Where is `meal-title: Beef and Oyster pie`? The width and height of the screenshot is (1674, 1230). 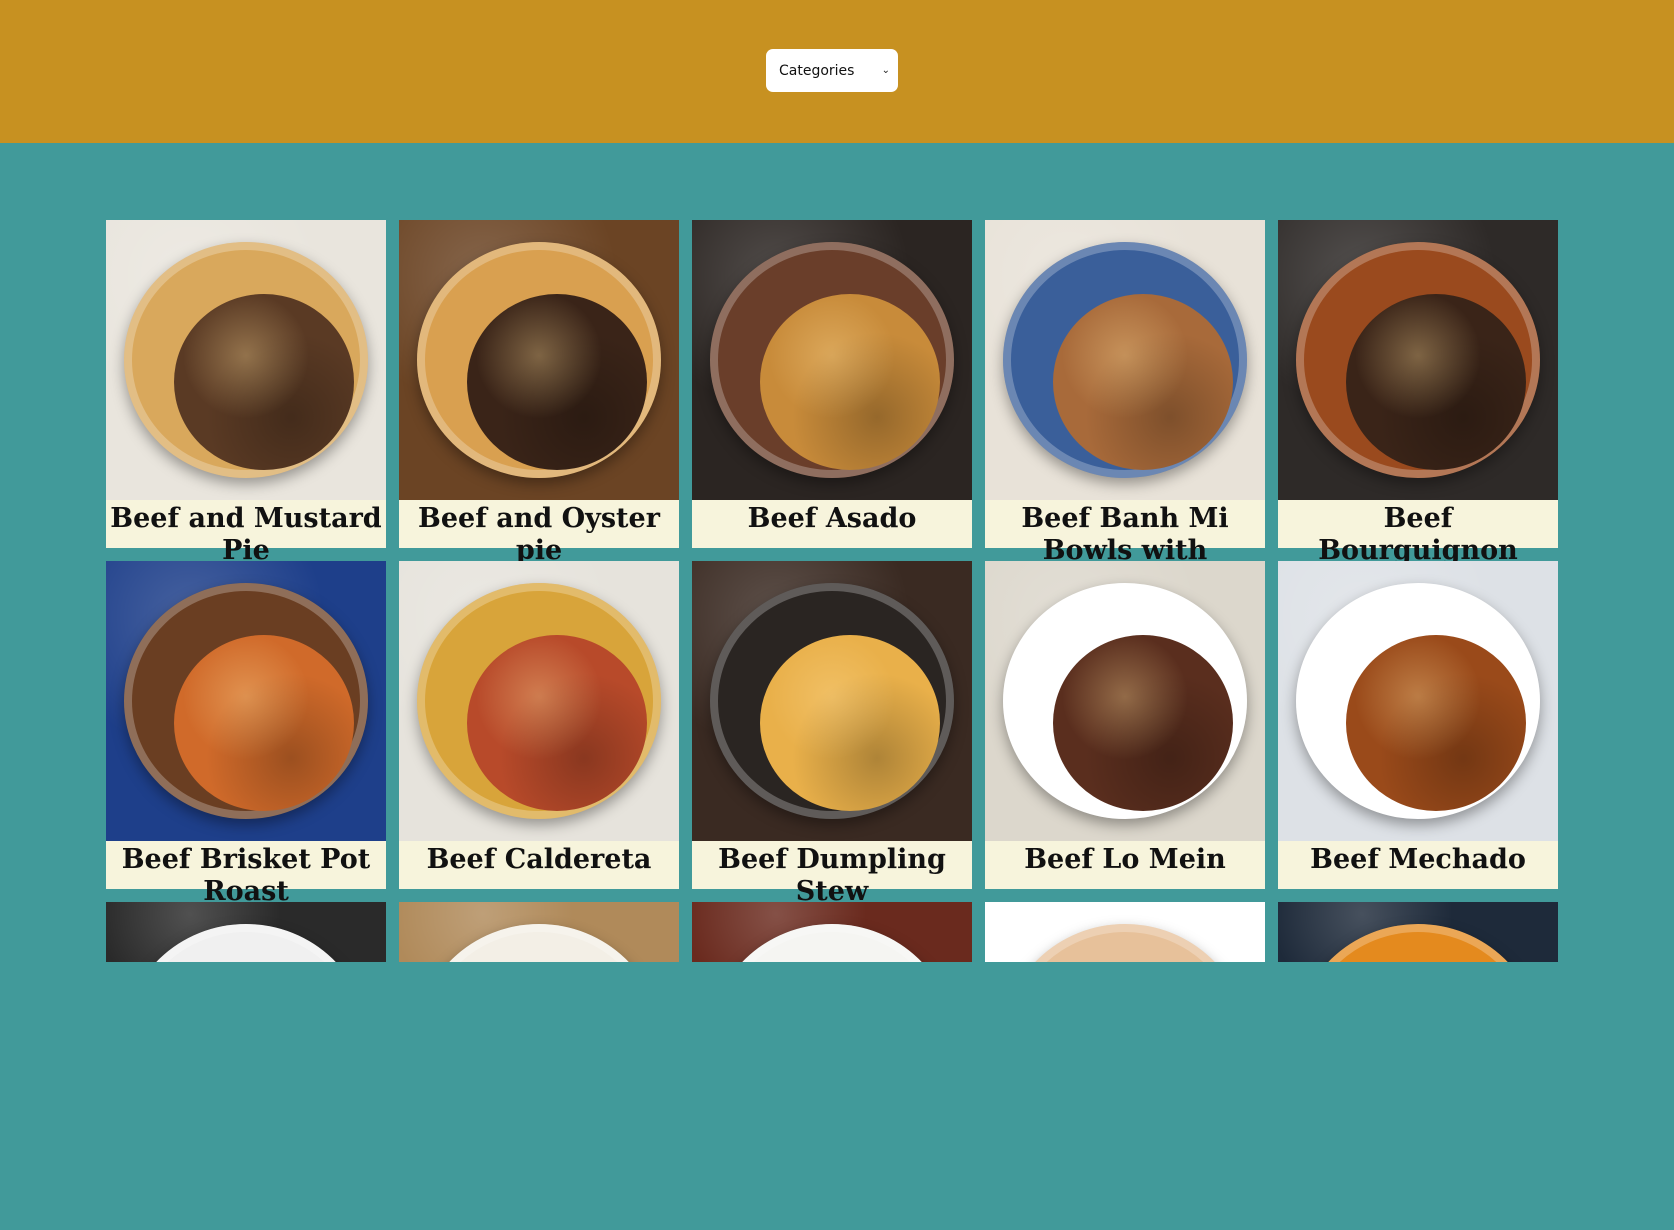 meal-title: Beef and Oyster pie is located at coordinates (539, 533).